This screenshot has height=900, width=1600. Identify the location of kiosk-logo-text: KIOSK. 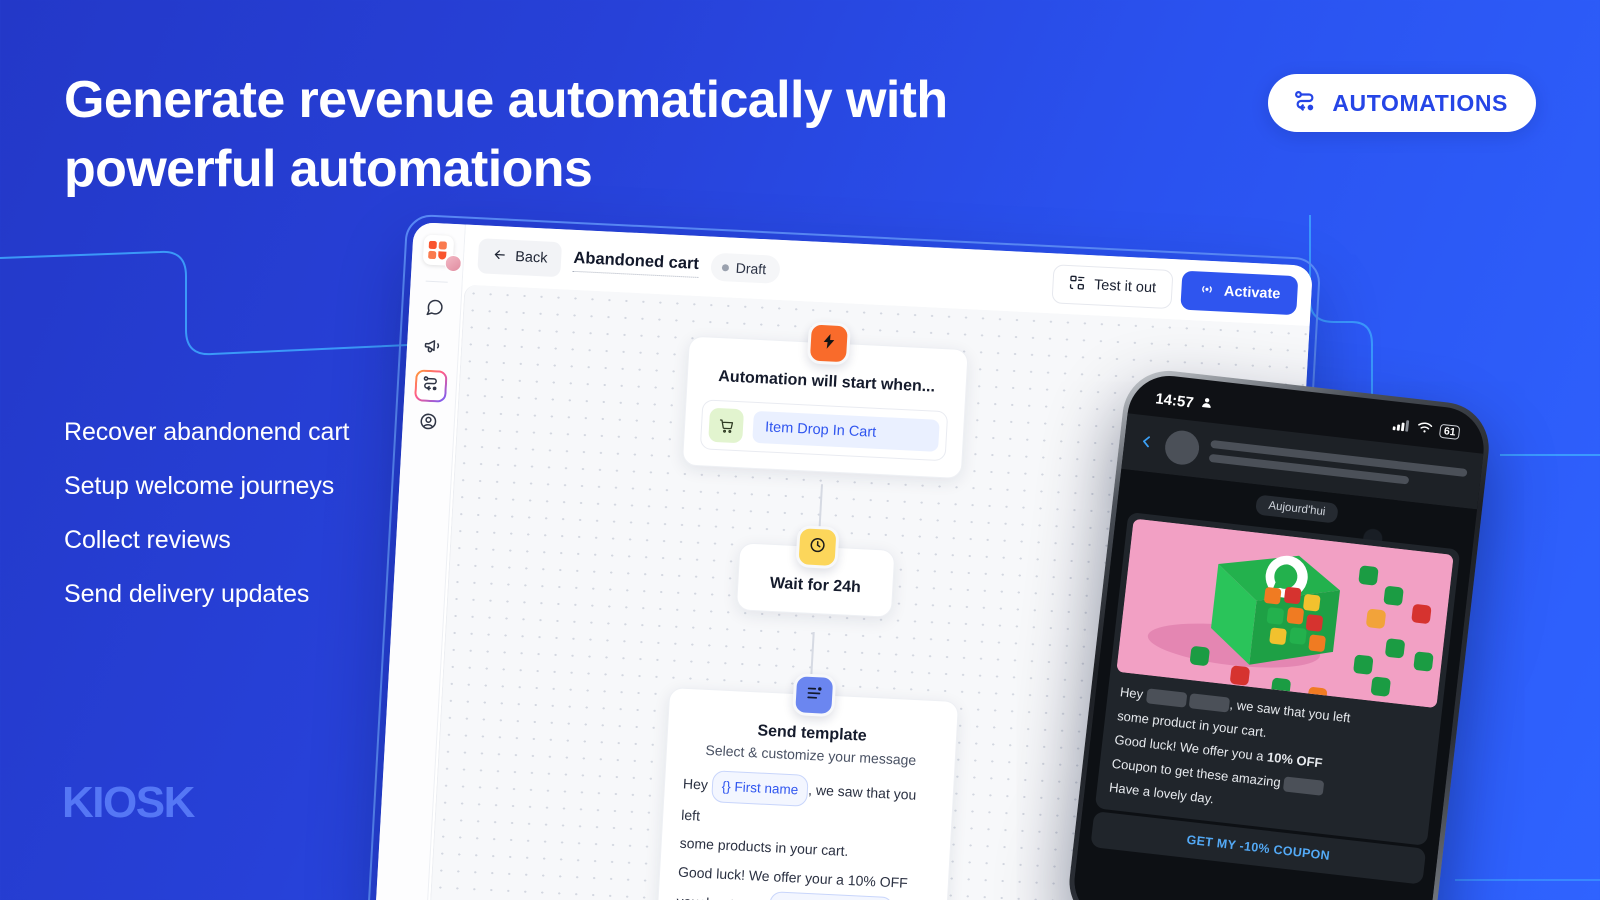
(128, 802).